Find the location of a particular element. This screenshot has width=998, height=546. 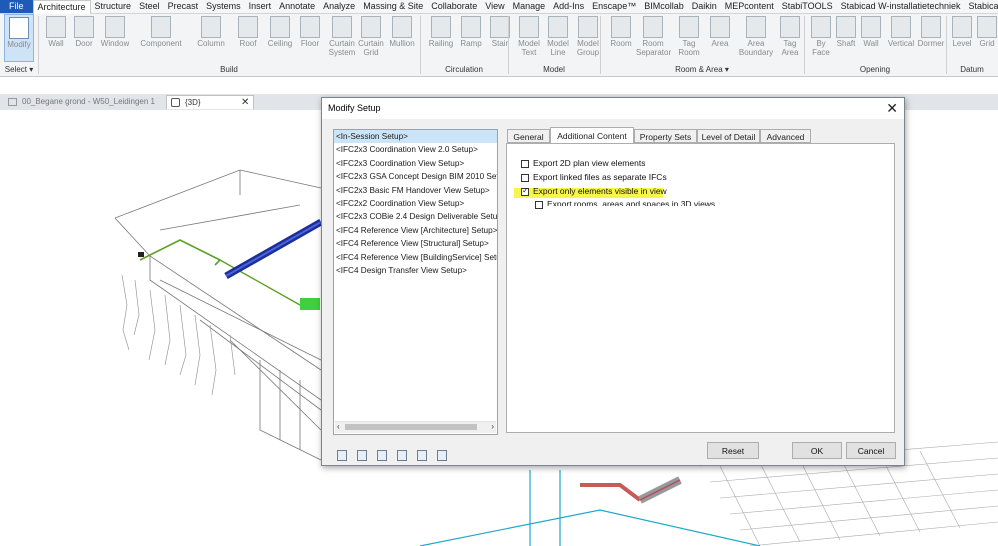

menu-tab-steel: Steel is located at coordinates (149, 6).